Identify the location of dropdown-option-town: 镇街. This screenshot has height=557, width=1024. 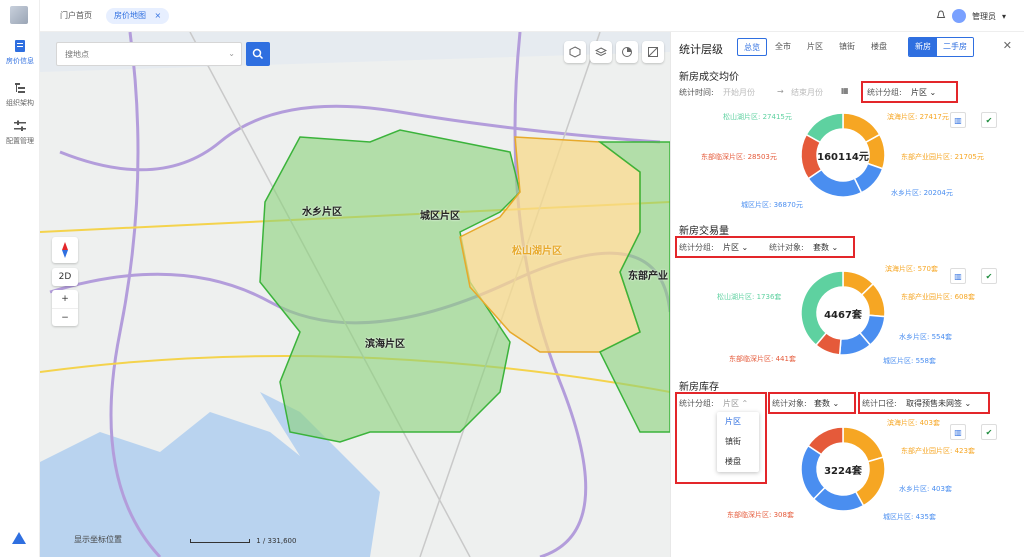
(738, 442).